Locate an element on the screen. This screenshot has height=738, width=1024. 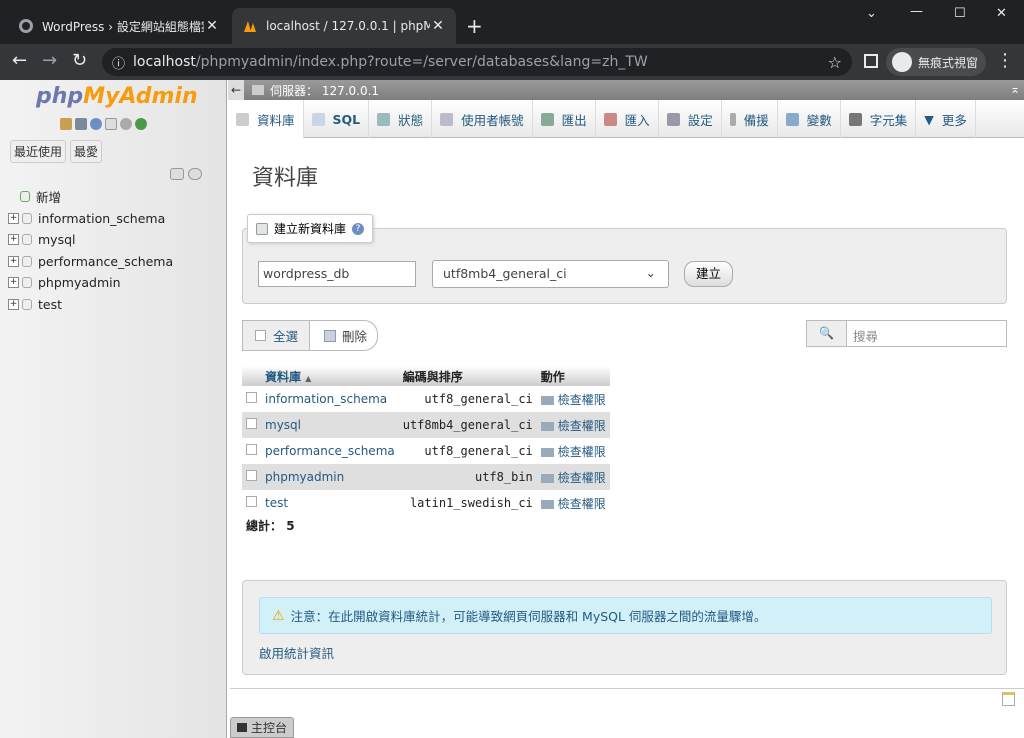
browser-tab-phpmyadmin: localhost / 127.0.0.1 | phpMyA ✕ is located at coordinates (344, 26).